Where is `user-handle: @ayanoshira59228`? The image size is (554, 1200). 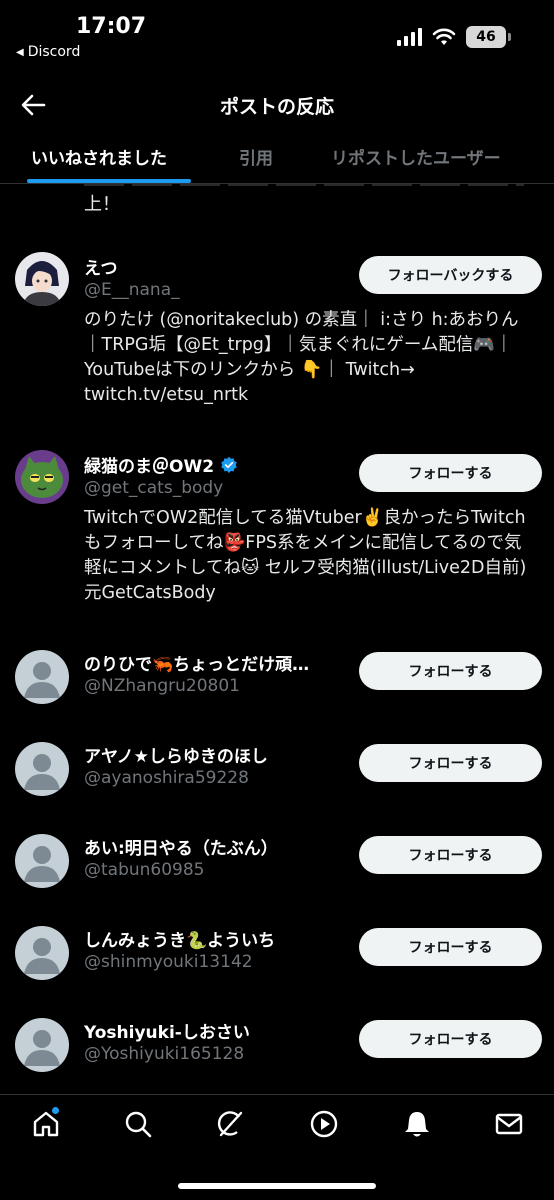
user-handle: @ayanoshira59228 is located at coordinates (166, 778).